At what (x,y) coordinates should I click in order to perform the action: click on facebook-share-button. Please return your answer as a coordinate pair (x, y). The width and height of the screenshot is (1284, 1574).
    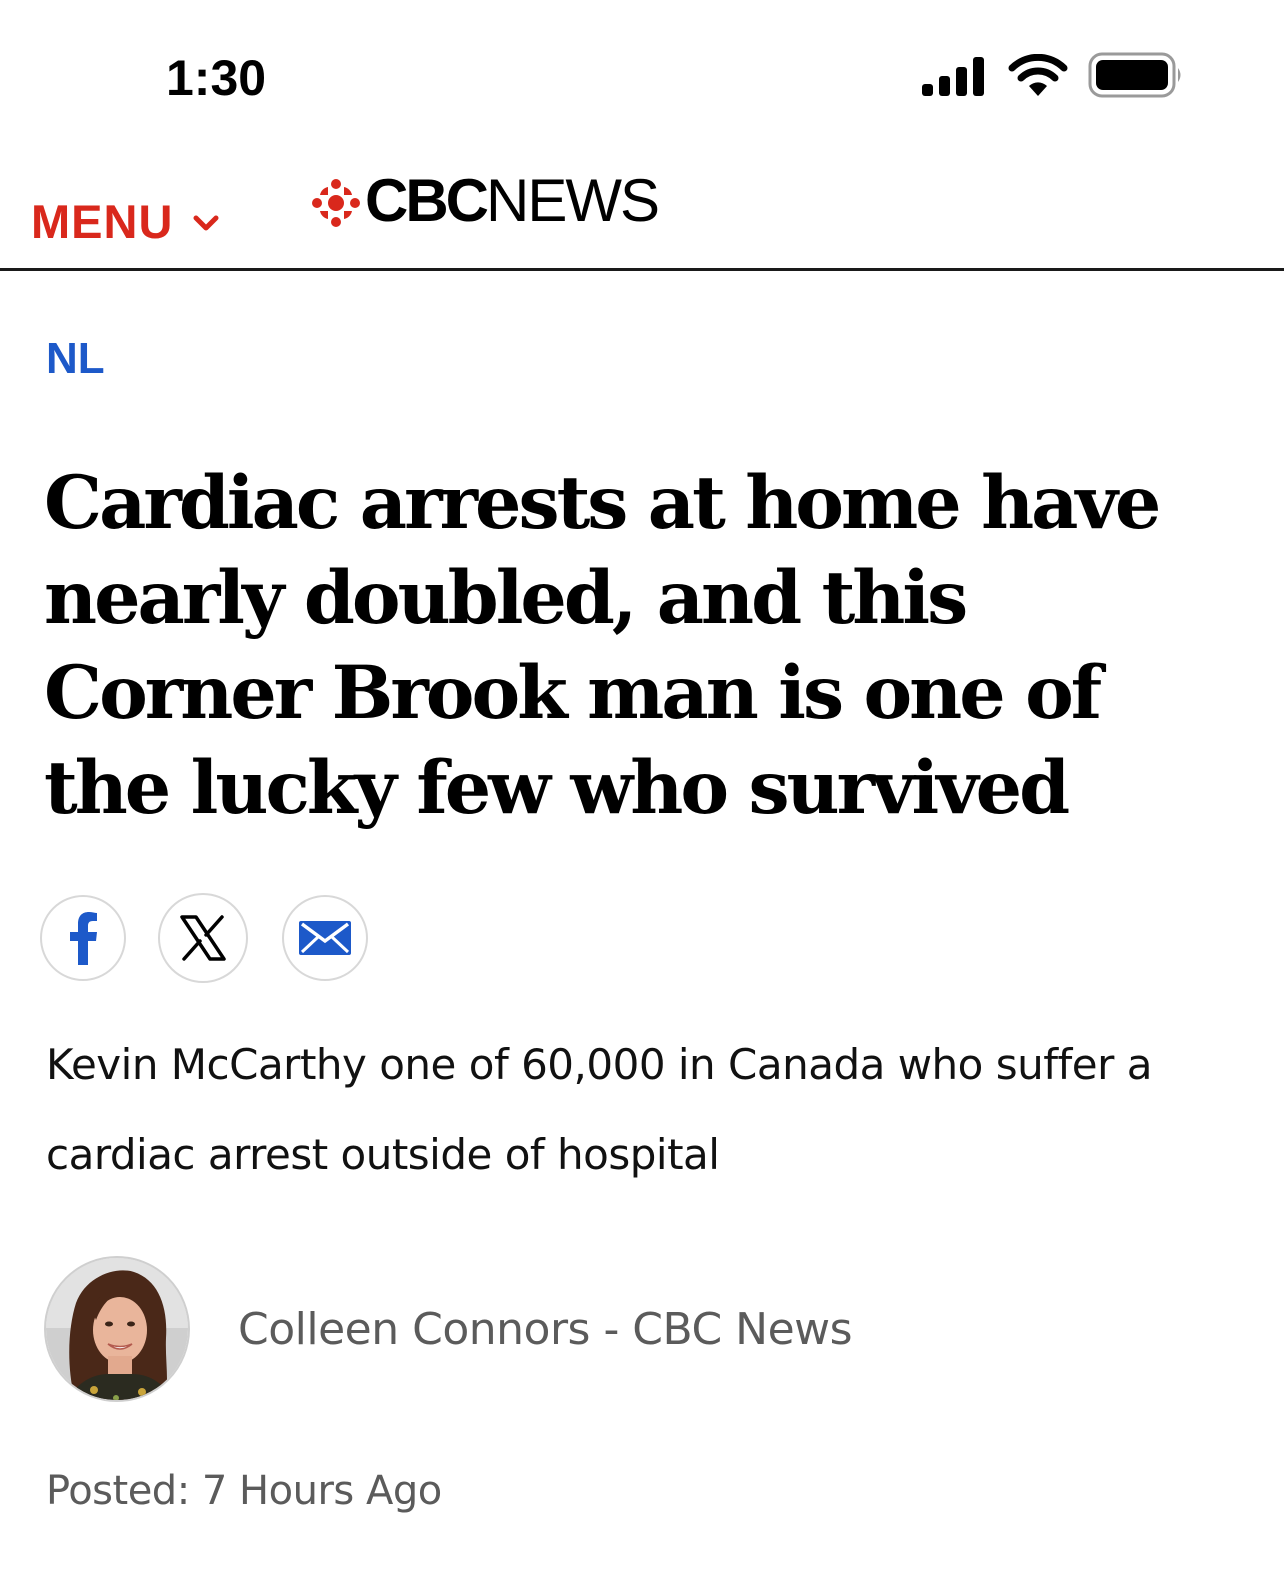
    Looking at the image, I should click on (83, 938).